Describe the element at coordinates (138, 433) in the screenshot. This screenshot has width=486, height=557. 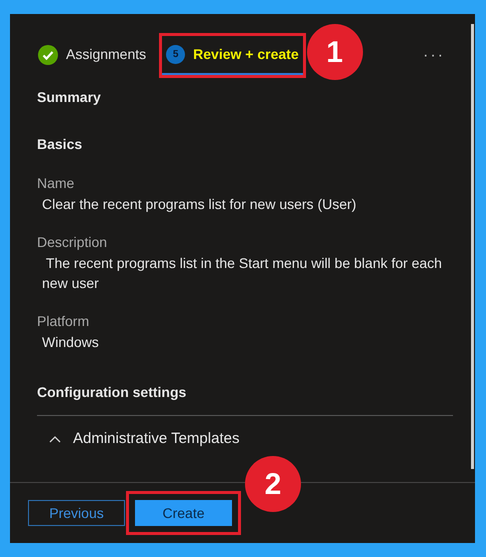
I see `accordion-header: Administrative Templates` at that location.